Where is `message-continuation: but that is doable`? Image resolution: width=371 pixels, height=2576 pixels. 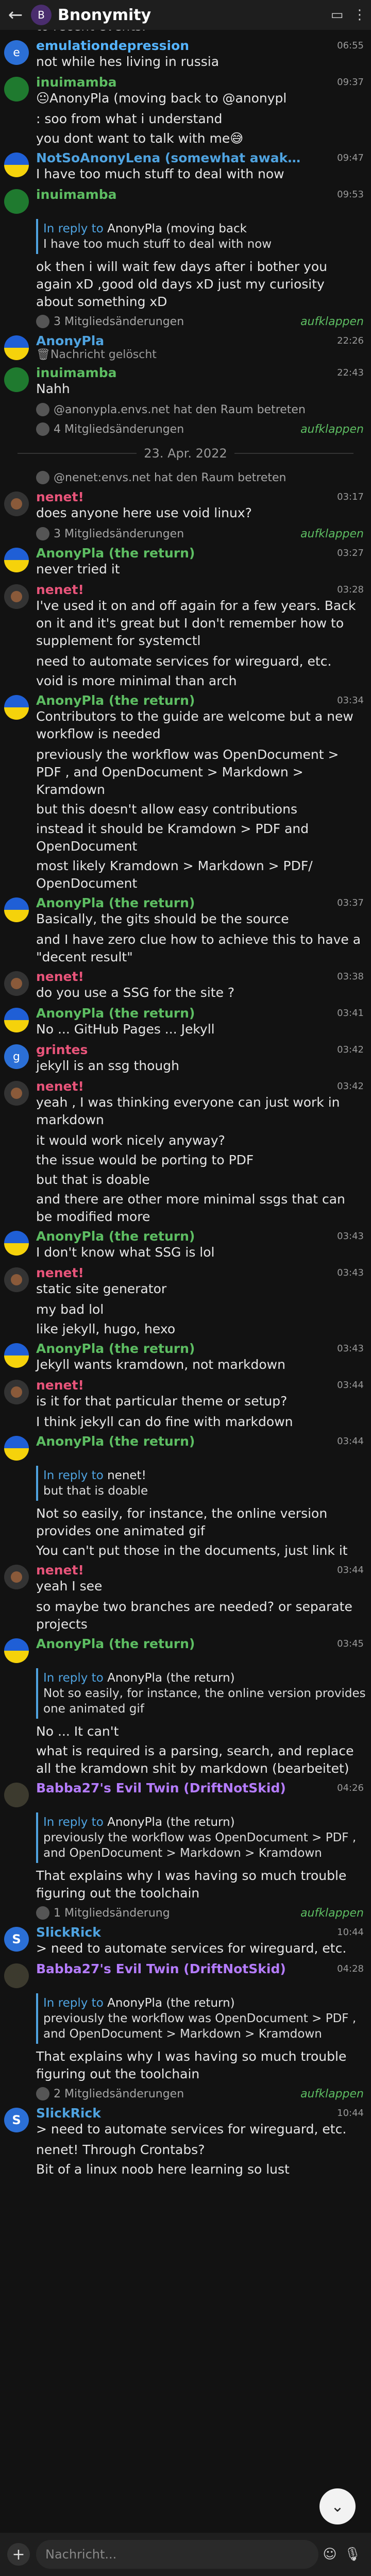 message-continuation: but that is doable is located at coordinates (185, 1180).